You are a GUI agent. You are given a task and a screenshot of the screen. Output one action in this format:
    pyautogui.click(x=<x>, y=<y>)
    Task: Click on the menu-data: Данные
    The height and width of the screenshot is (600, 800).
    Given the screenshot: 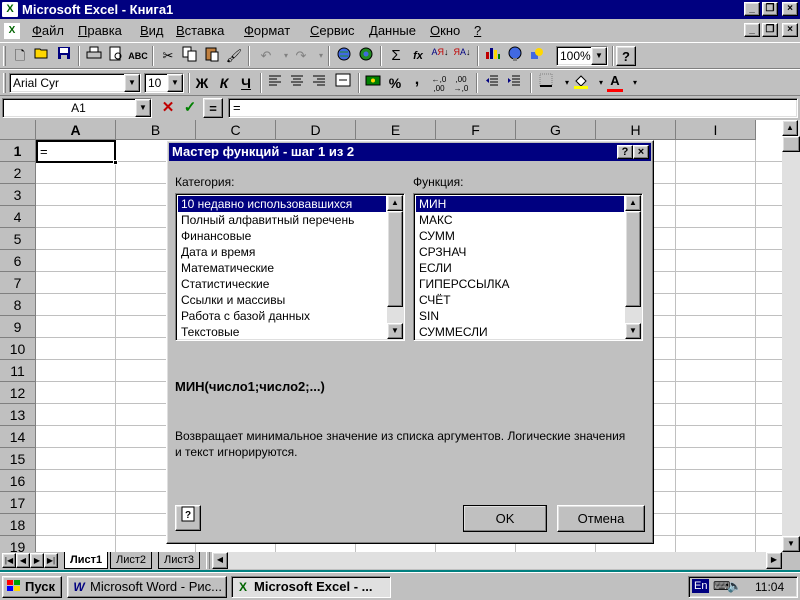 What is the action you would take?
    pyautogui.click(x=392, y=30)
    